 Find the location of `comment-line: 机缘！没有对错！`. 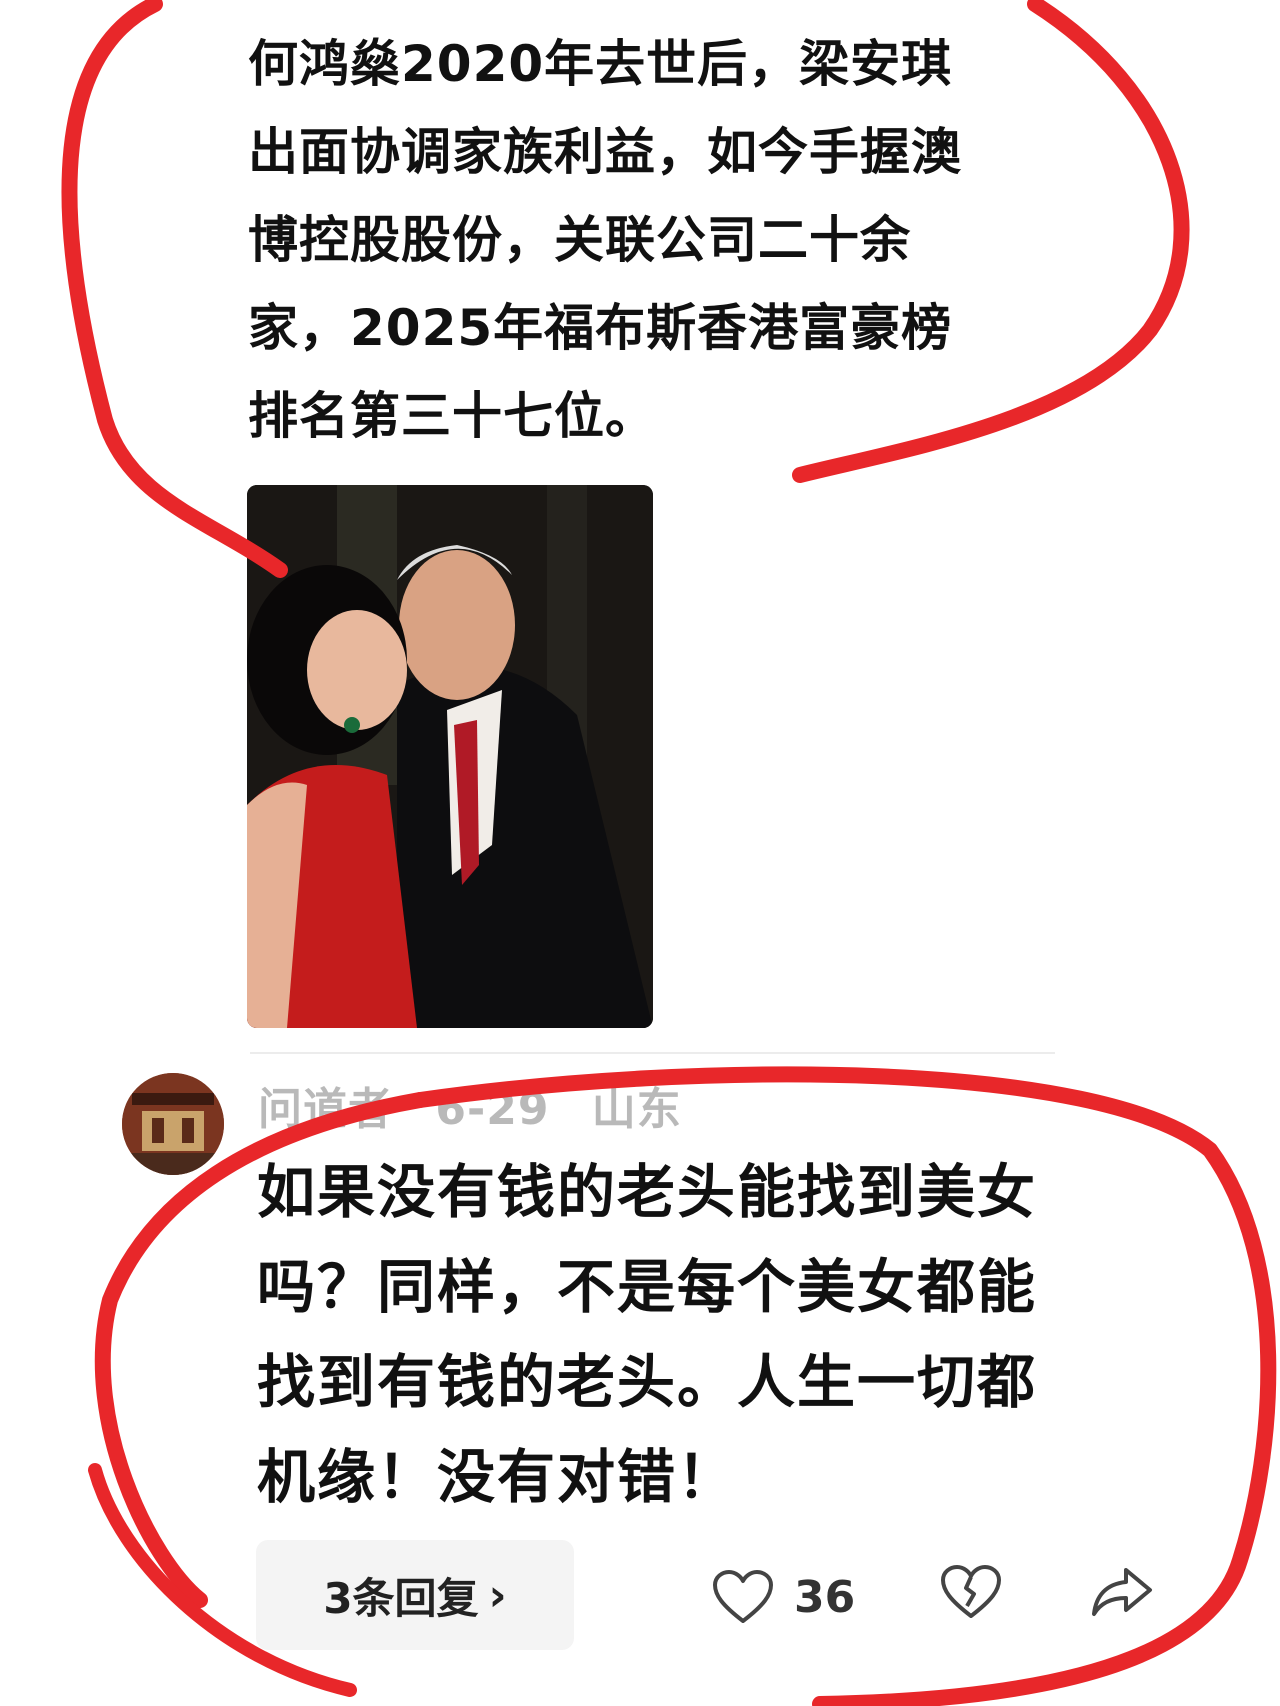

comment-line: 机缘！没有对错！ is located at coordinates (497, 1477).